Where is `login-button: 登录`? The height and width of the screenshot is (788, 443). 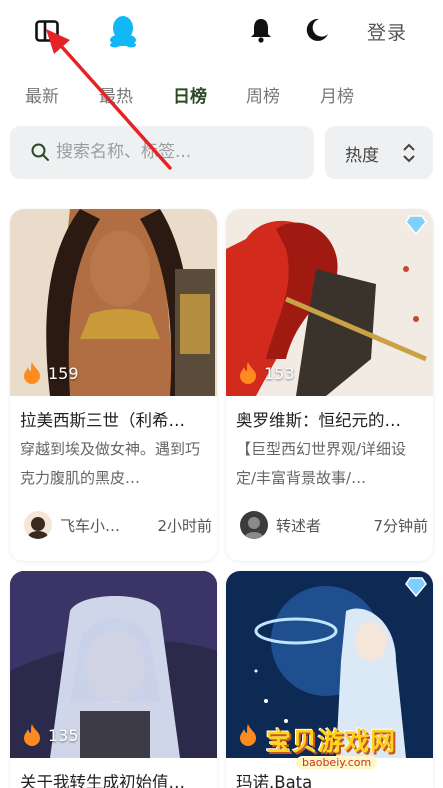
login-button: 登录 is located at coordinates (387, 31).